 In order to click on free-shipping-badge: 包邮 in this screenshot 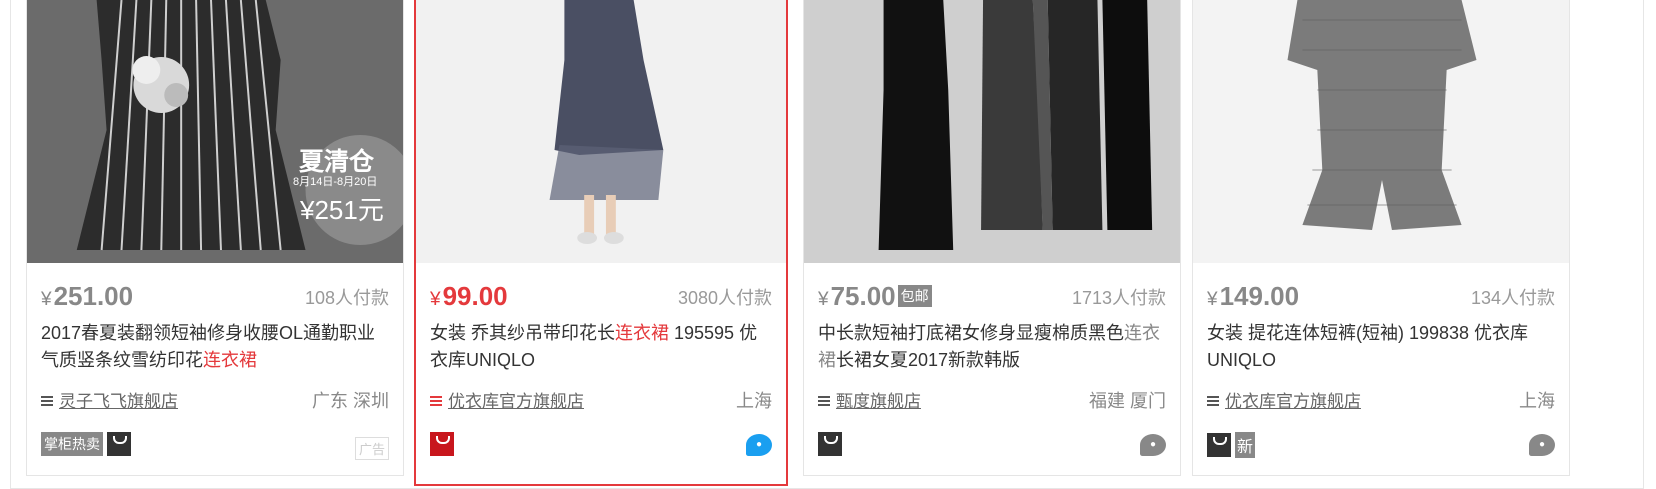, I will do `click(914, 296)`.